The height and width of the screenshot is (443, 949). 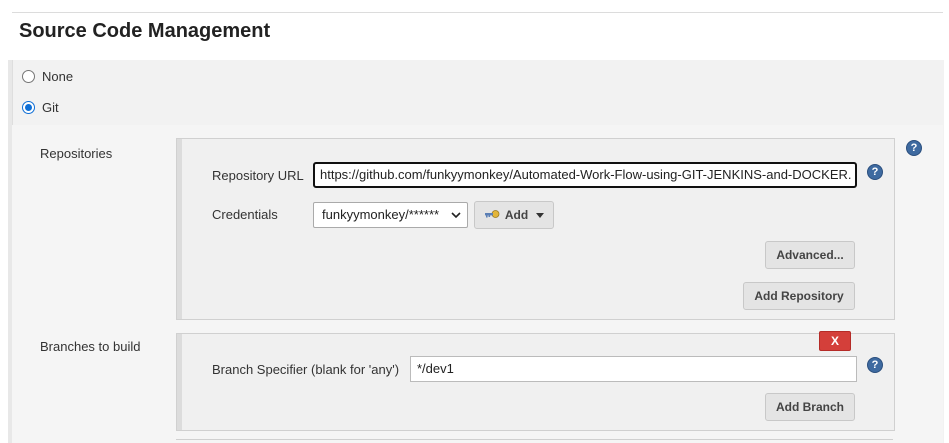 I want to click on credentials-label: Credentials, so click(x=245, y=214).